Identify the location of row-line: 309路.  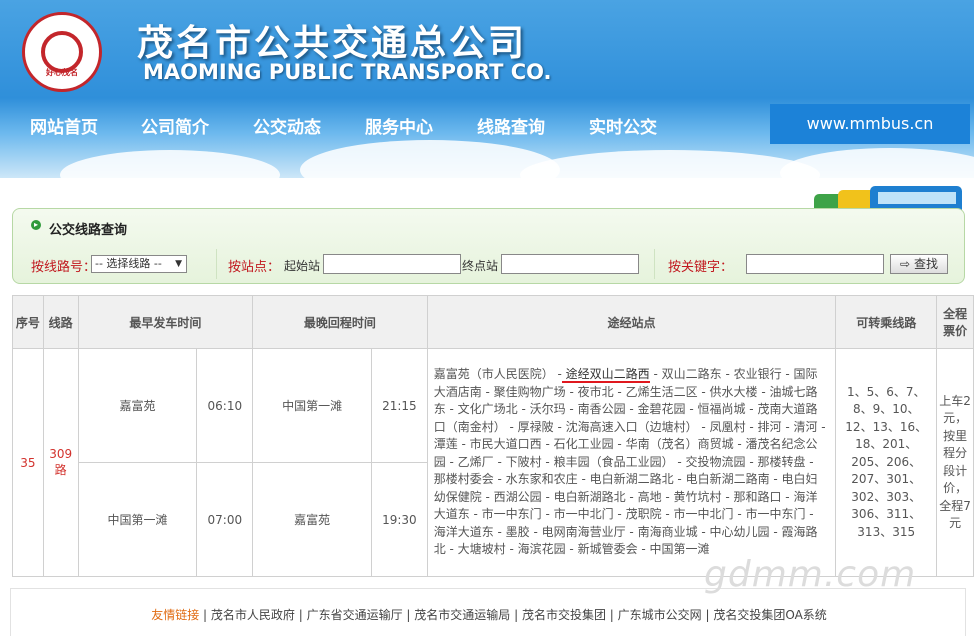
(60, 462).